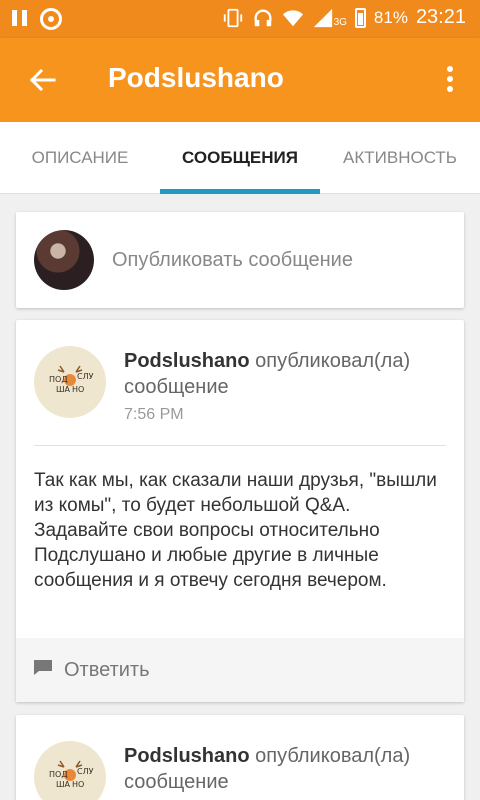  Describe the element at coordinates (80, 158) in the screenshot. I see `tab-description: ОПИСАНИЕ` at that location.